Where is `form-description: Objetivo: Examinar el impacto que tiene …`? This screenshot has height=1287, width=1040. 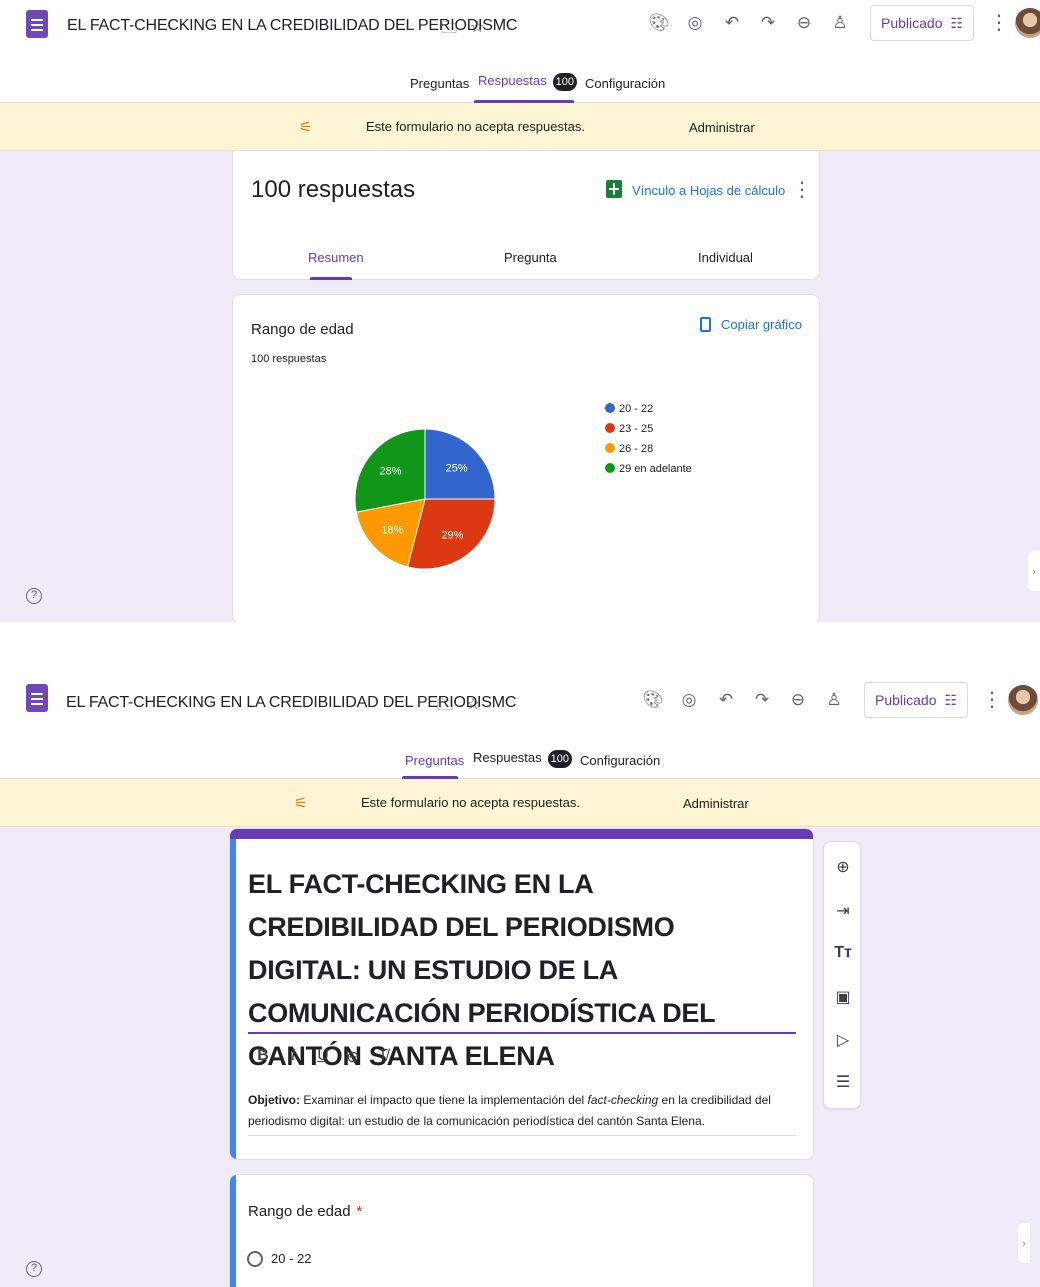 form-description: Objetivo: Examinar el impacto que tiene … is located at coordinates (523, 1111).